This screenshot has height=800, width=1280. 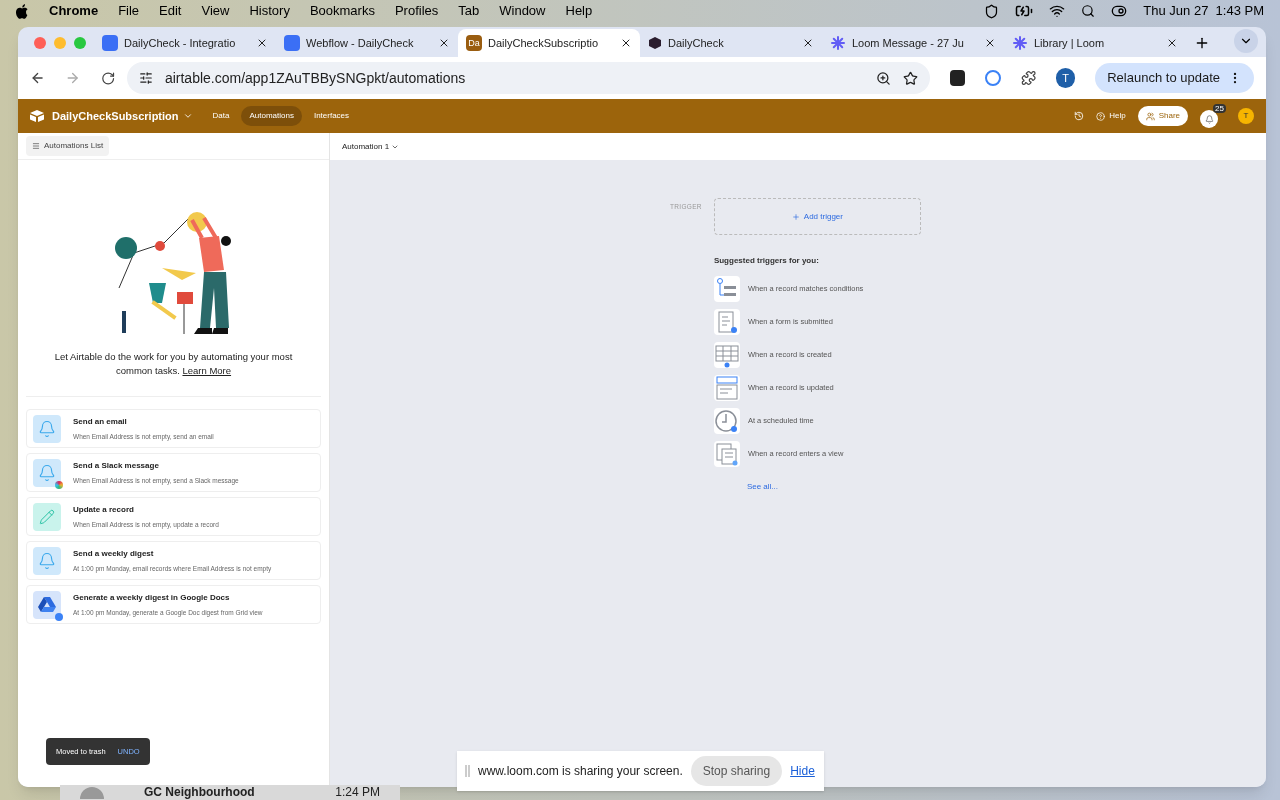 What do you see at coordinates (207, 370) in the screenshot?
I see `learn-more-link: Learn More` at bounding box center [207, 370].